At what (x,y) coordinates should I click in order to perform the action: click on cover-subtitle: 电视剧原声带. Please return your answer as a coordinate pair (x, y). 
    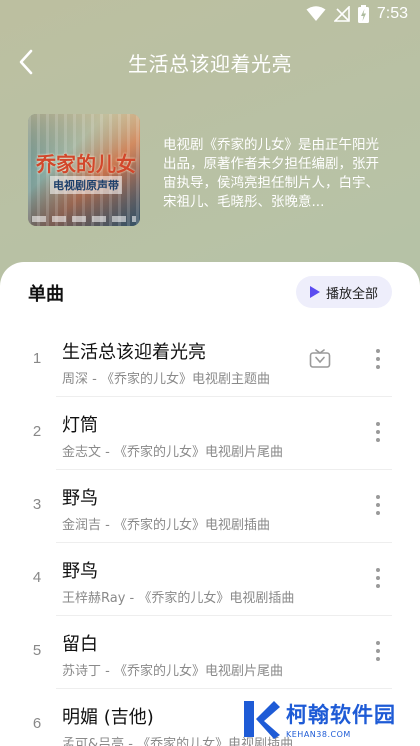
    Looking at the image, I should click on (86, 185).